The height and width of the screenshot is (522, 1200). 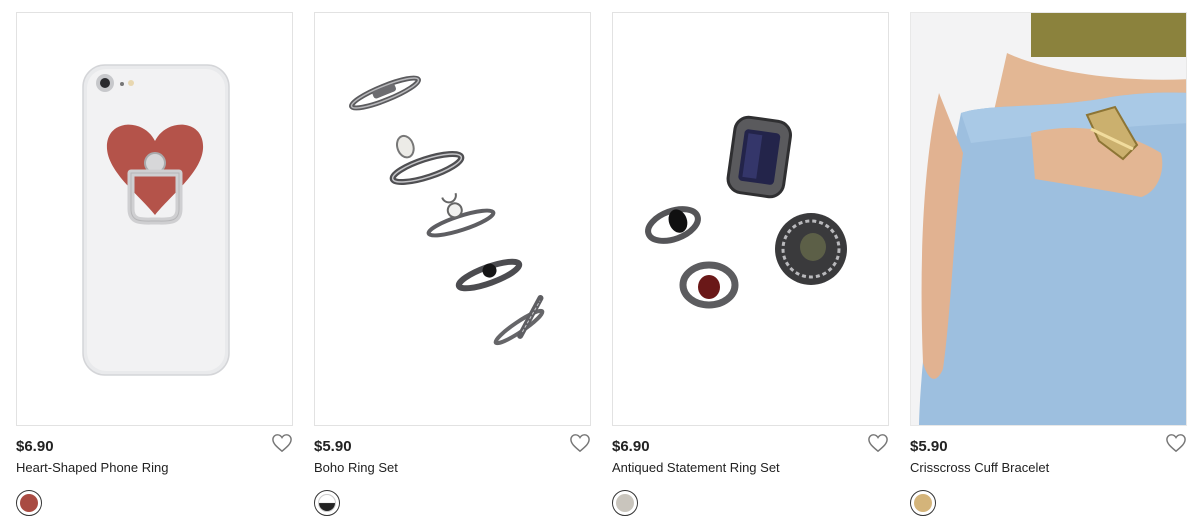 What do you see at coordinates (1048, 467) in the screenshot?
I see `product-name: Crisscross Cuff Bracelet` at bounding box center [1048, 467].